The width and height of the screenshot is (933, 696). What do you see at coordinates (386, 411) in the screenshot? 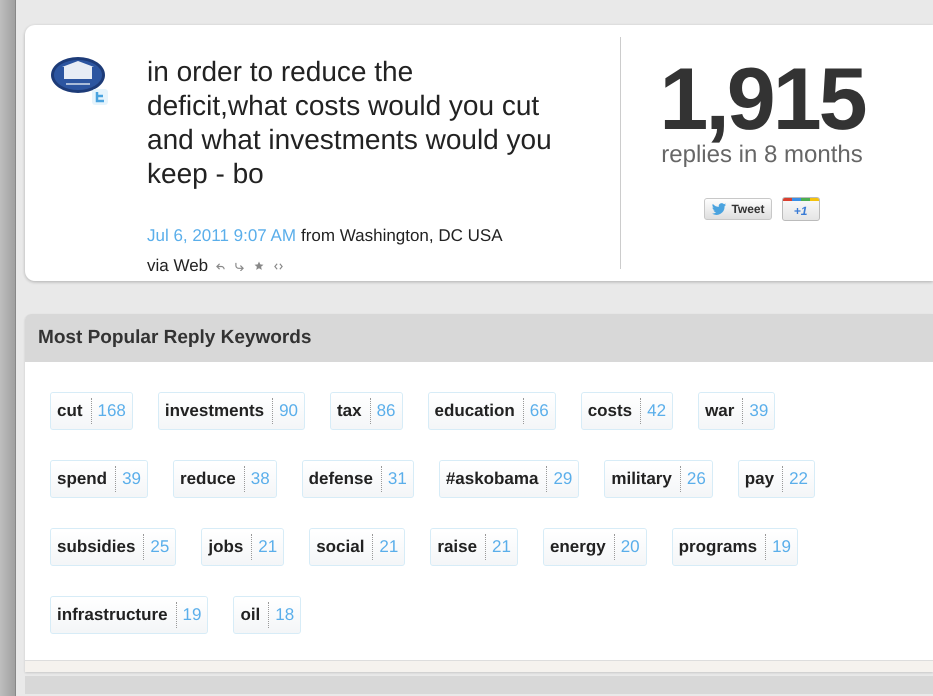
I see `keyword-count: 86` at bounding box center [386, 411].